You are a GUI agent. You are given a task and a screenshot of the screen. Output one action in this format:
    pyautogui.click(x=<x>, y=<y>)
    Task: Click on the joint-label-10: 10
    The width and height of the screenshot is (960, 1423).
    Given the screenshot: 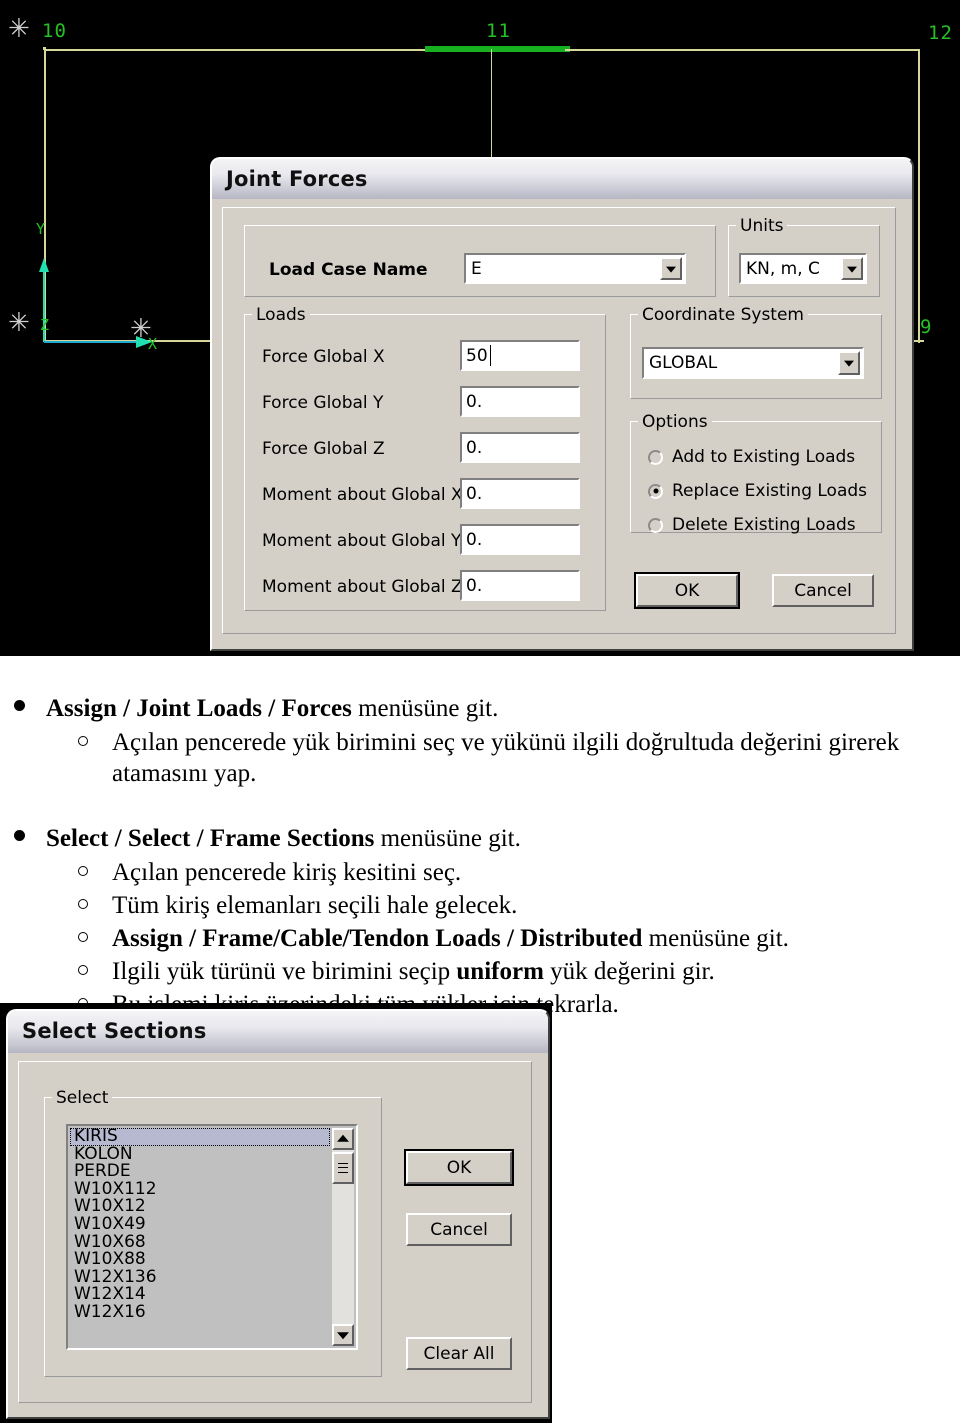 What is the action you would take?
    pyautogui.click(x=54, y=31)
    